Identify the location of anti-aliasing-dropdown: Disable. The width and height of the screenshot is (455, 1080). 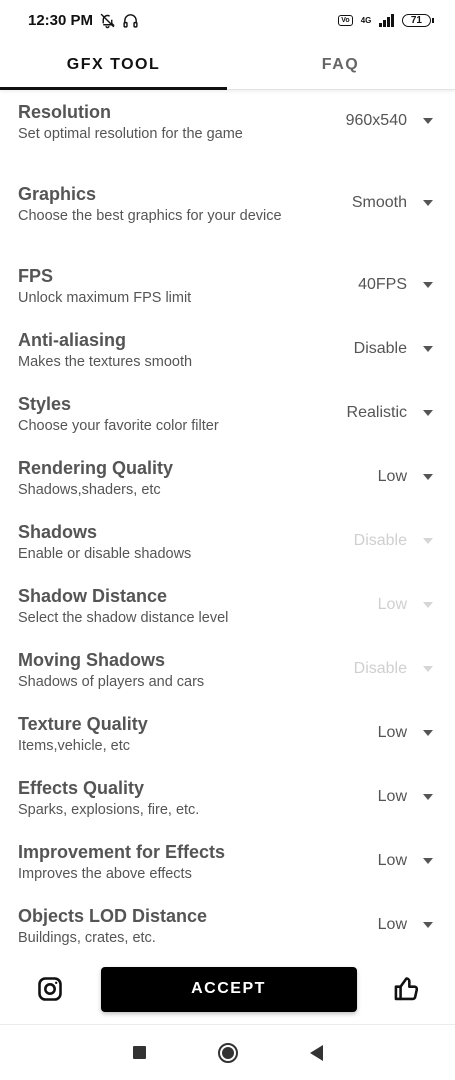
(390, 349).